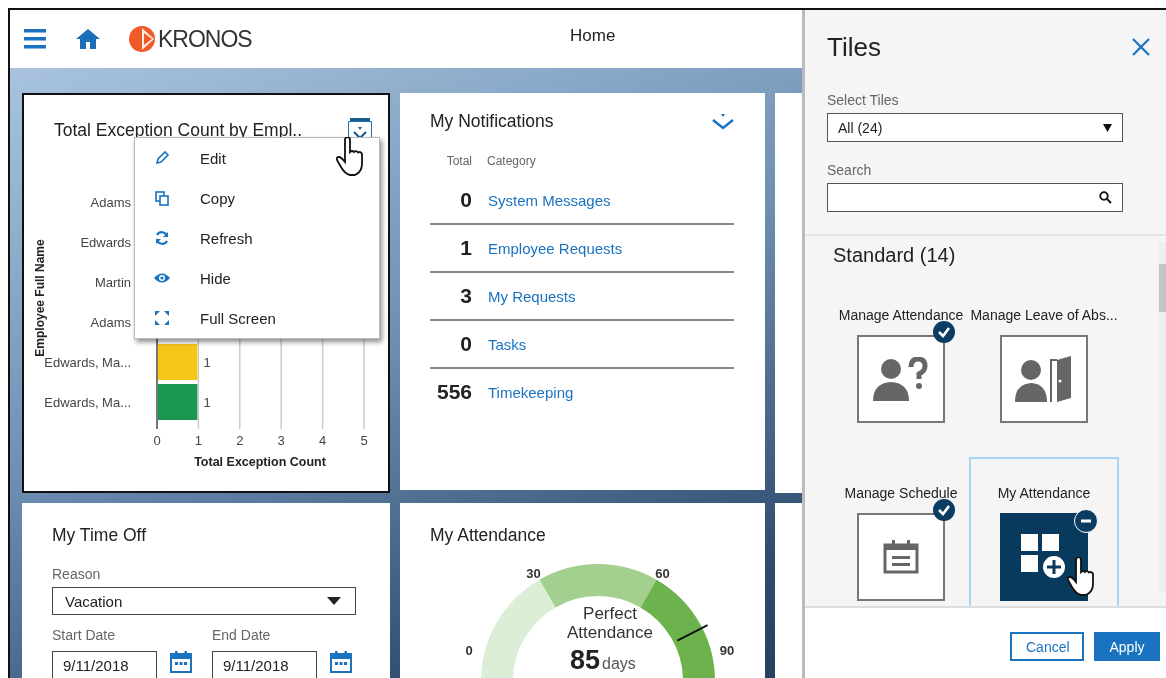 The image size is (1166, 678). I want to click on add-tiles-icon, so click(1044, 557).